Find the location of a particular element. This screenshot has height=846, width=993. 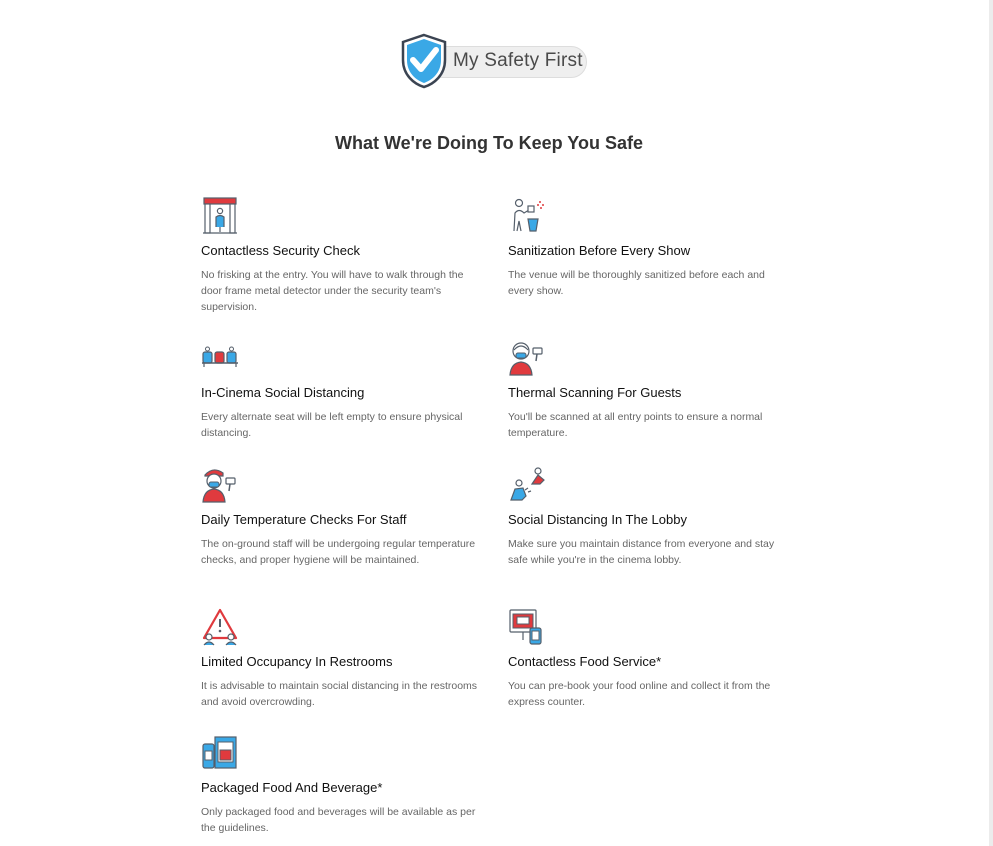

cinema-seats-icon is located at coordinates (220, 356).